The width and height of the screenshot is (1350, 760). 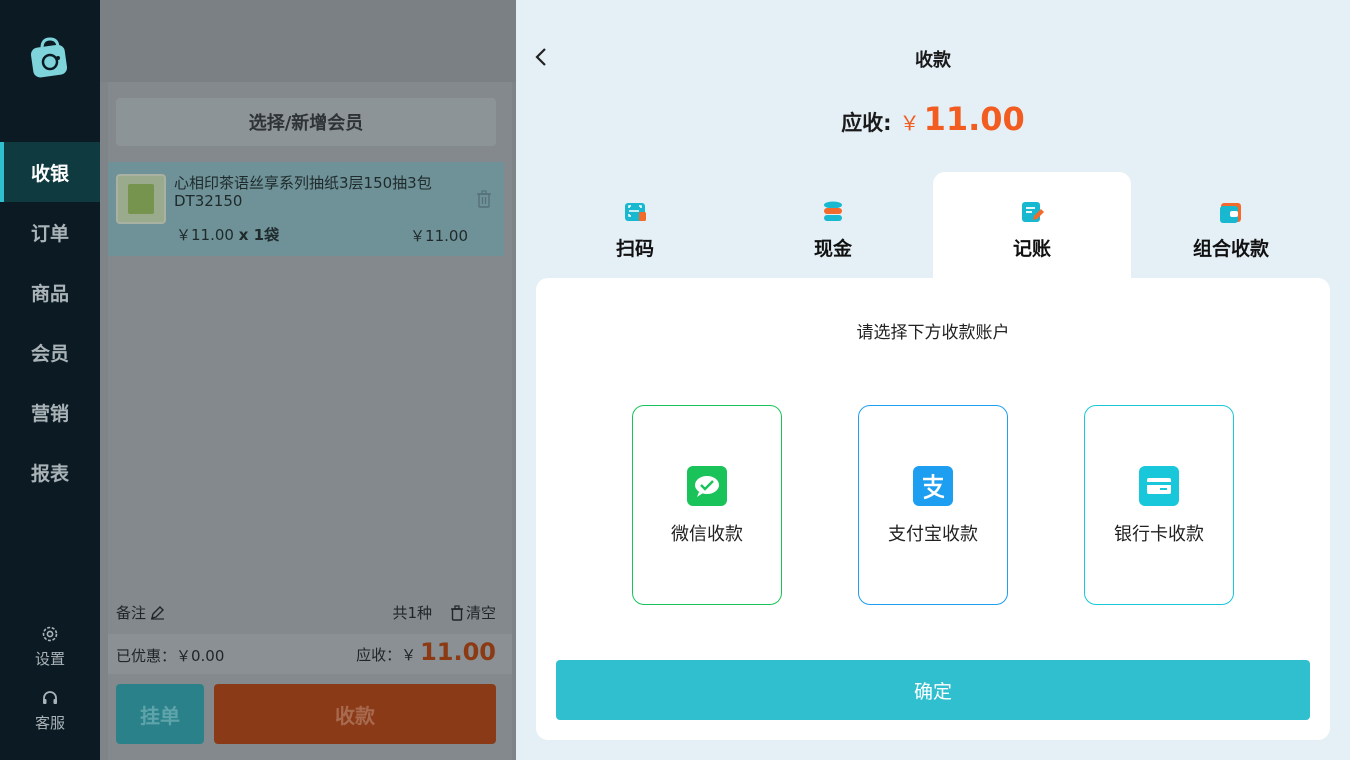 What do you see at coordinates (1159, 486) in the screenshot?
I see `bank-card-icon` at bounding box center [1159, 486].